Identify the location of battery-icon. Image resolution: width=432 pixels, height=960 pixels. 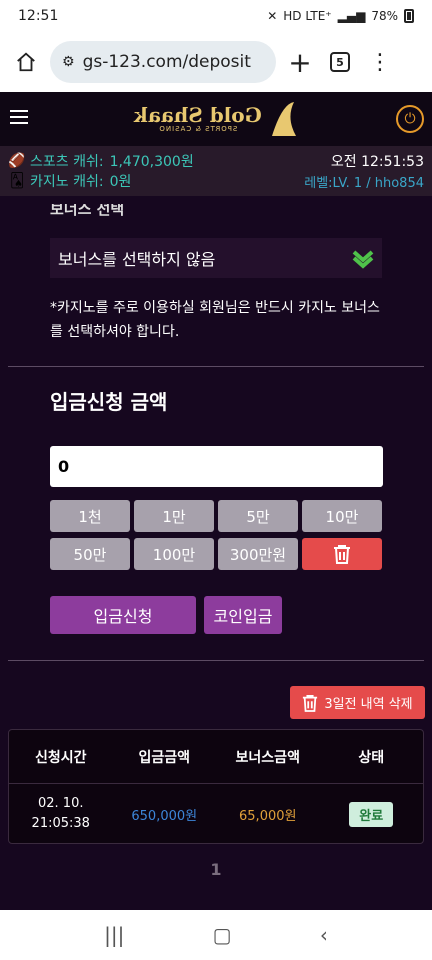
(409, 16).